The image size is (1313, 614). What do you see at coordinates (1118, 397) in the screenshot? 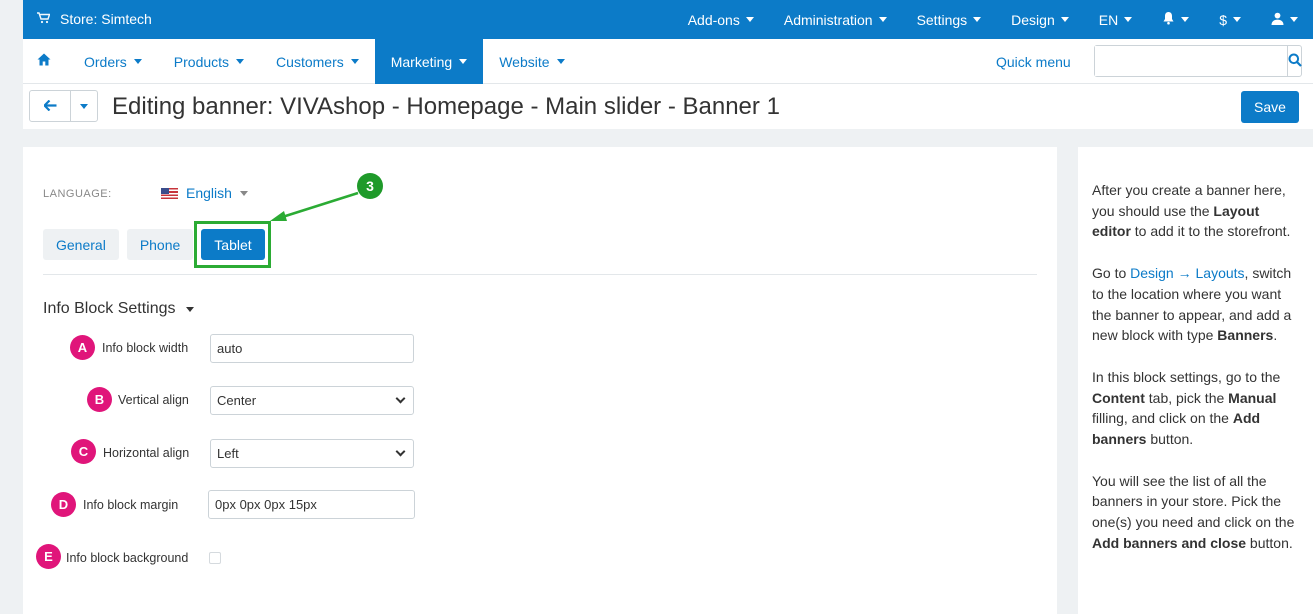
I see `help-text-bold: Content` at bounding box center [1118, 397].